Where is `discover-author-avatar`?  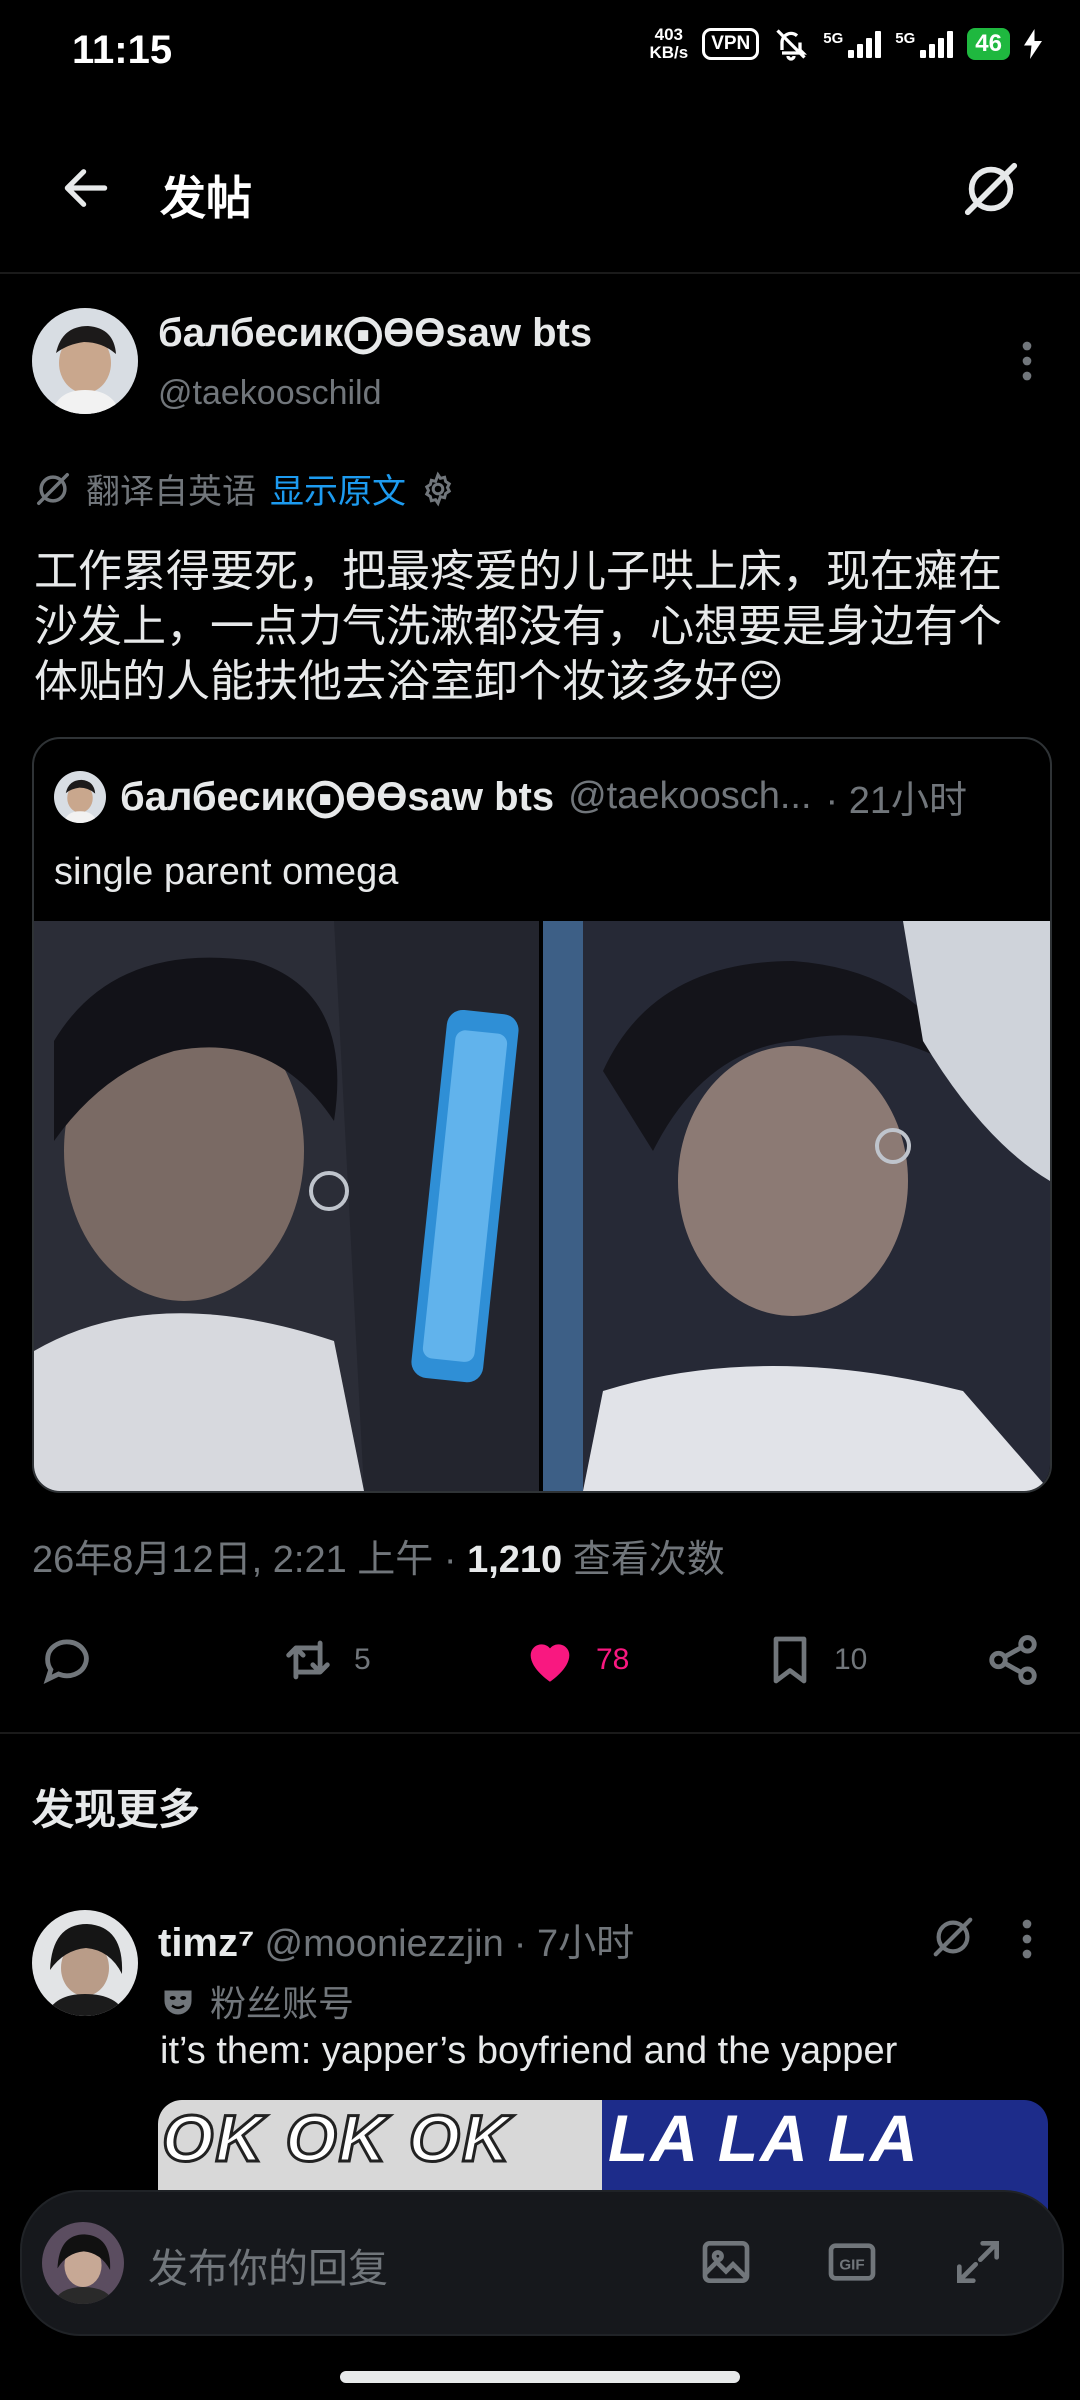 discover-author-avatar is located at coordinates (85, 1963).